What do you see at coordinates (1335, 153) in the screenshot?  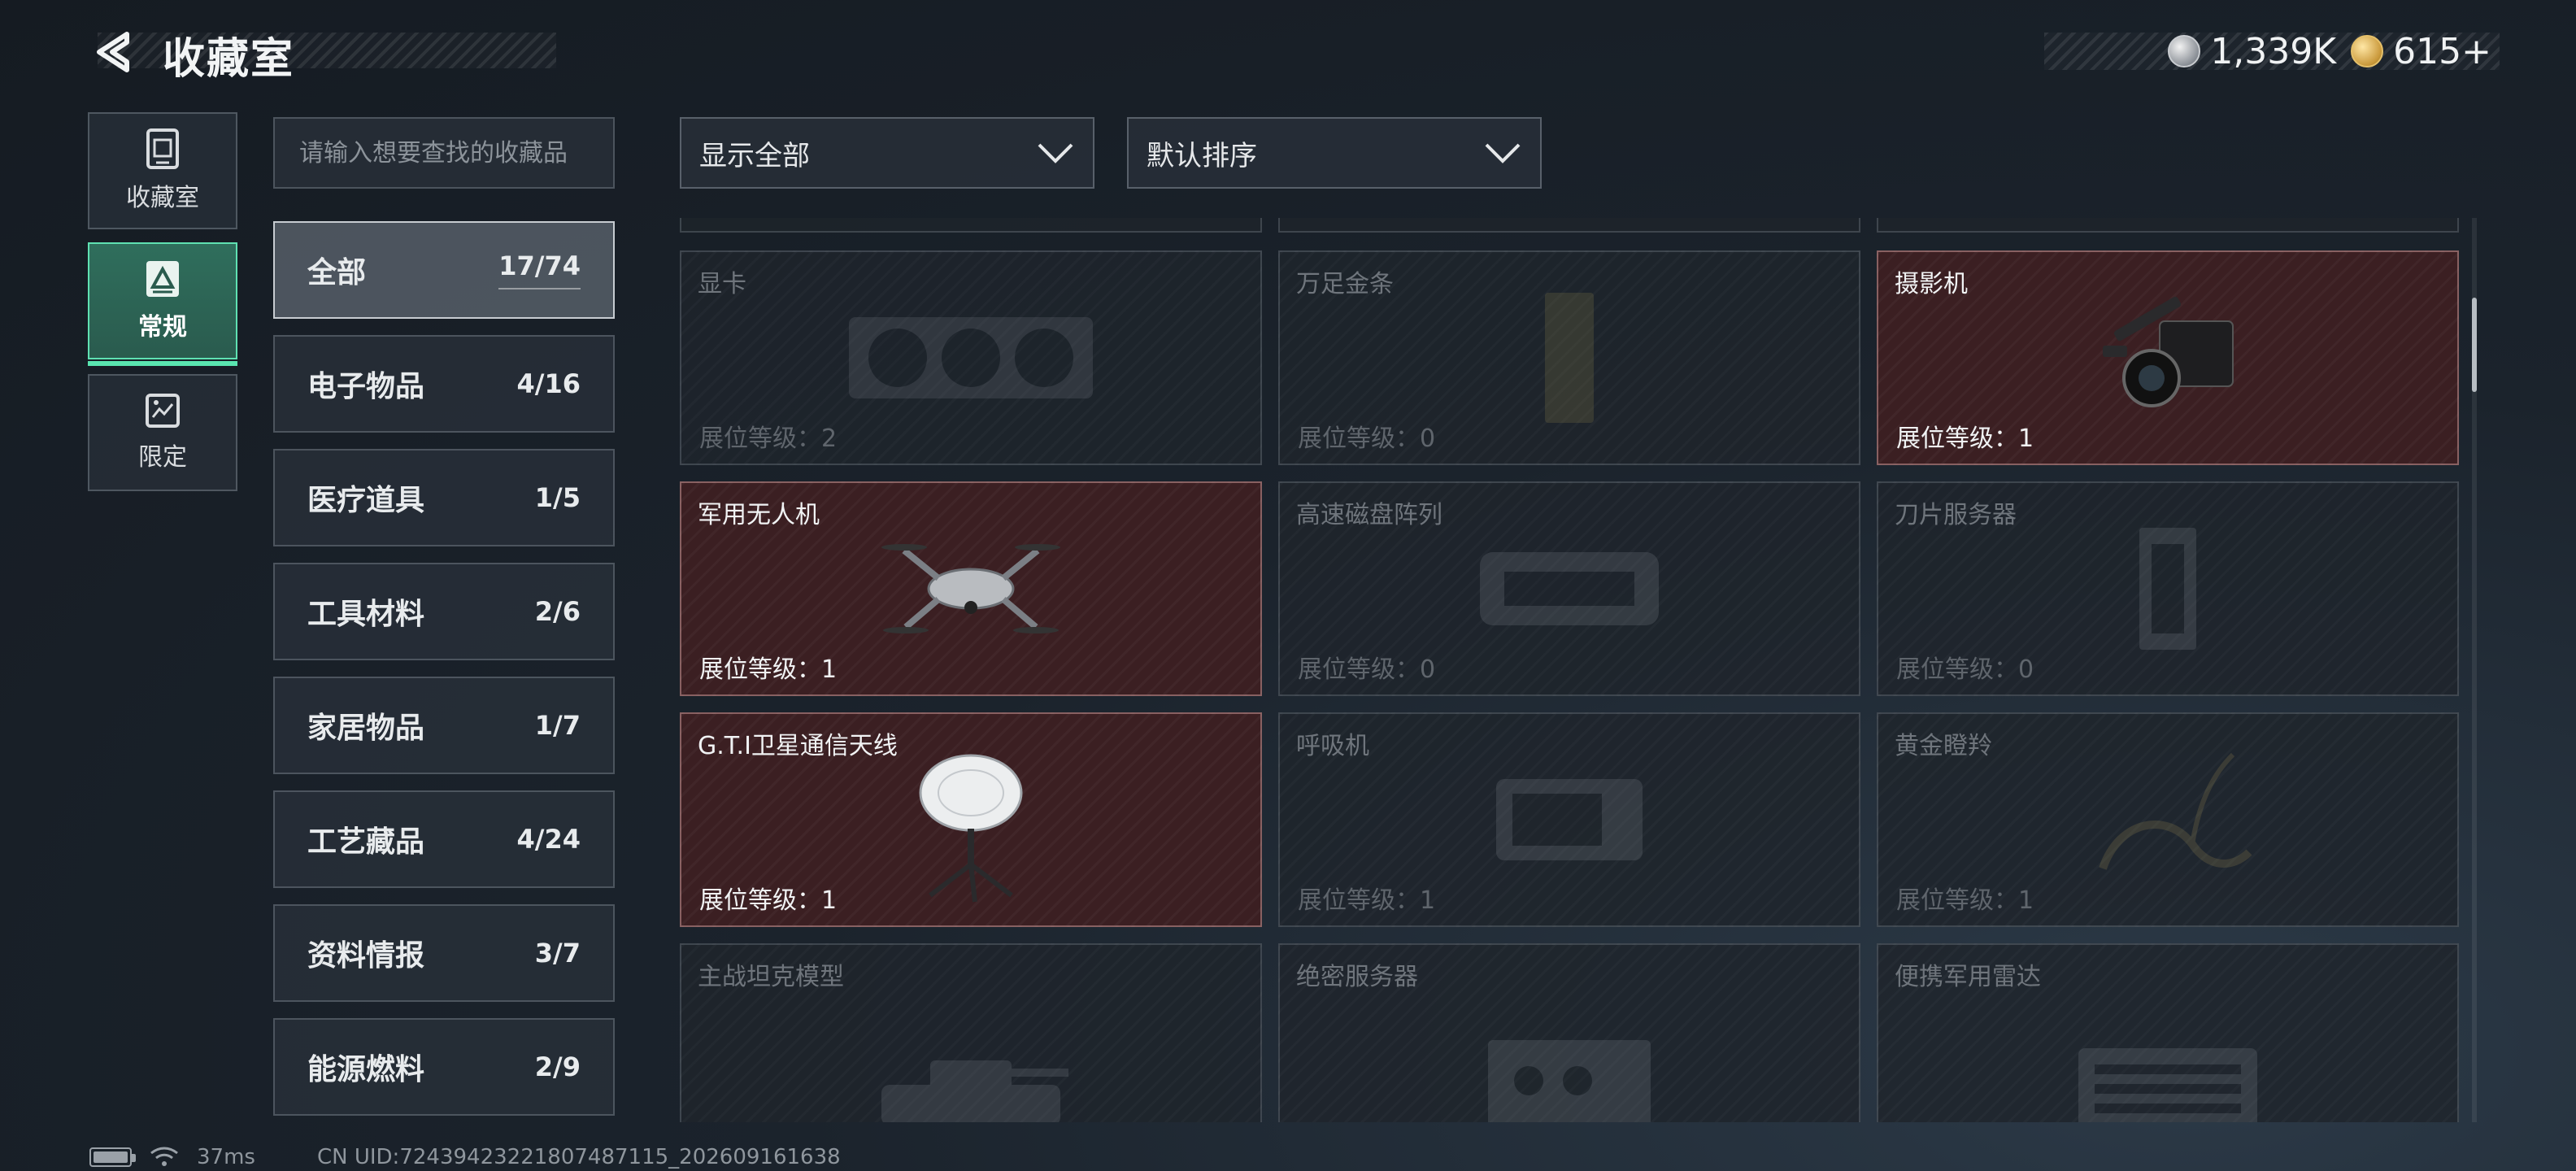 I see `sort-dropdown: 默认排序` at bounding box center [1335, 153].